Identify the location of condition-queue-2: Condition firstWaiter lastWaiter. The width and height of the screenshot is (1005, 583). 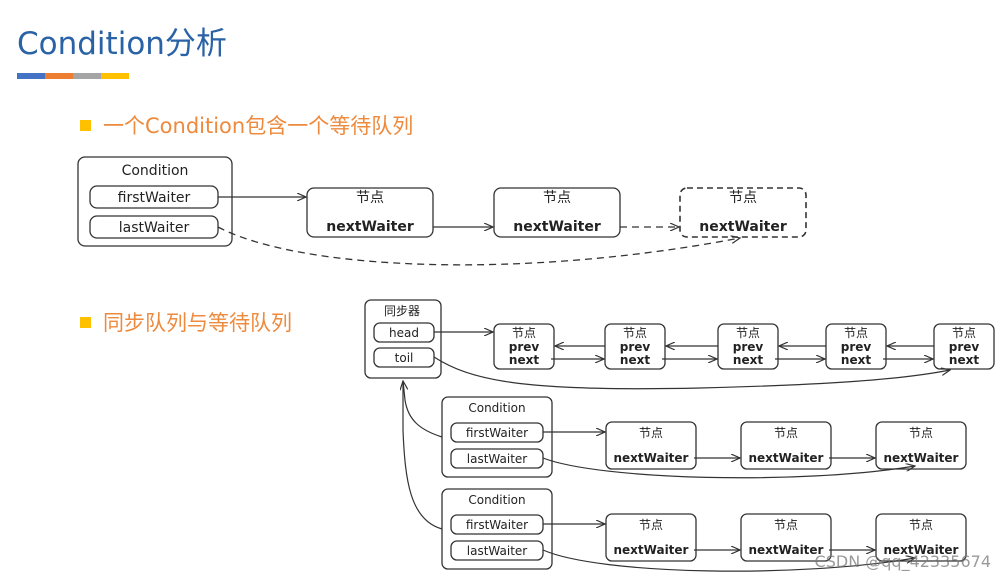
(497, 529).